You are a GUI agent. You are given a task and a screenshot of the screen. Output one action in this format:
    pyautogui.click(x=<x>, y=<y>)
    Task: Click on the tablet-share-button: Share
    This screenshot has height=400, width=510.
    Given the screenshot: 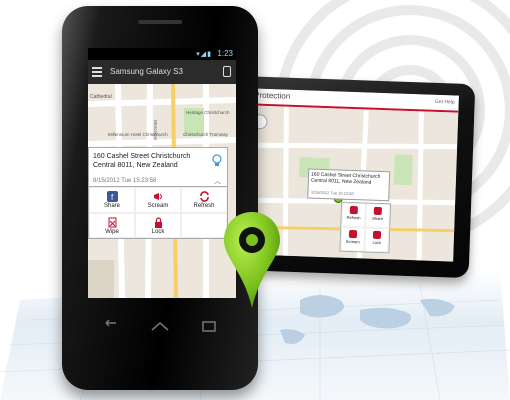 What is the action you would take?
    pyautogui.click(x=378, y=216)
    